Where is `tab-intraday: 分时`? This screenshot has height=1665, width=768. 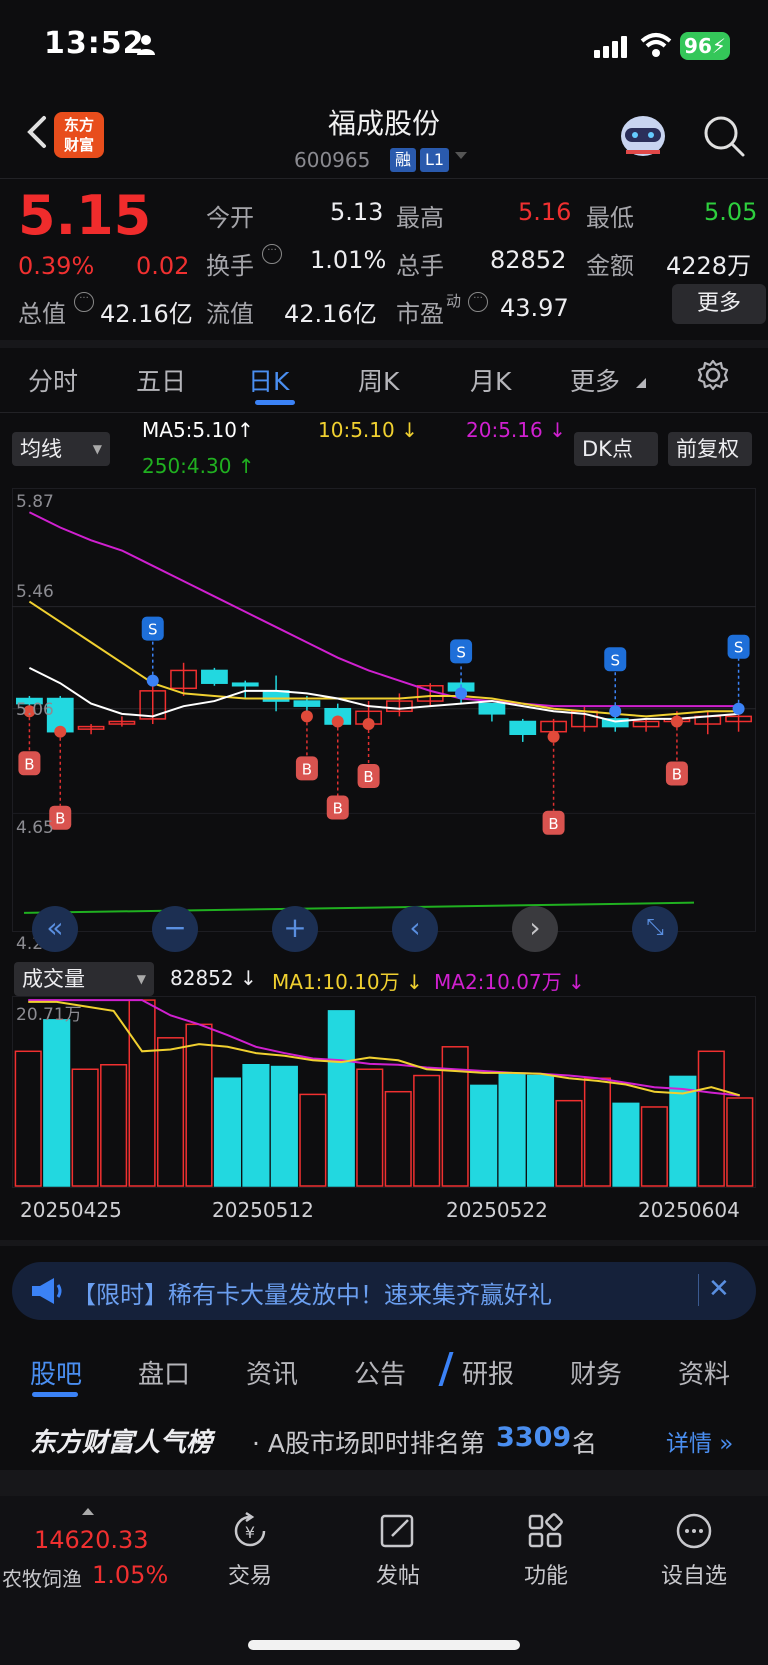
tab-intraday: 分时 is located at coordinates (53, 380).